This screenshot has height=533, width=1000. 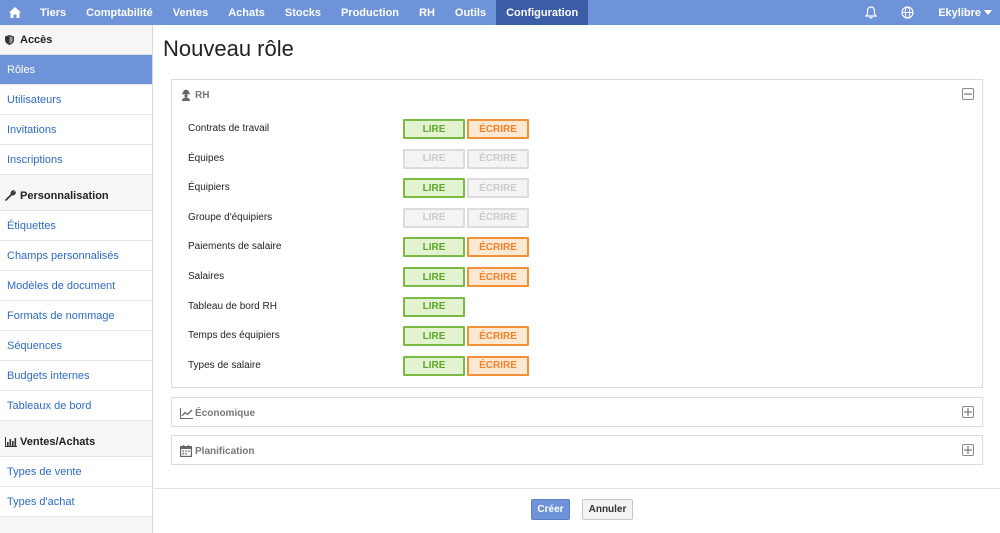 What do you see at coordinates (232, 306) in the screenshot?
I see `permission-label: Tableau de bord RH` at bounding box center [232, 306].